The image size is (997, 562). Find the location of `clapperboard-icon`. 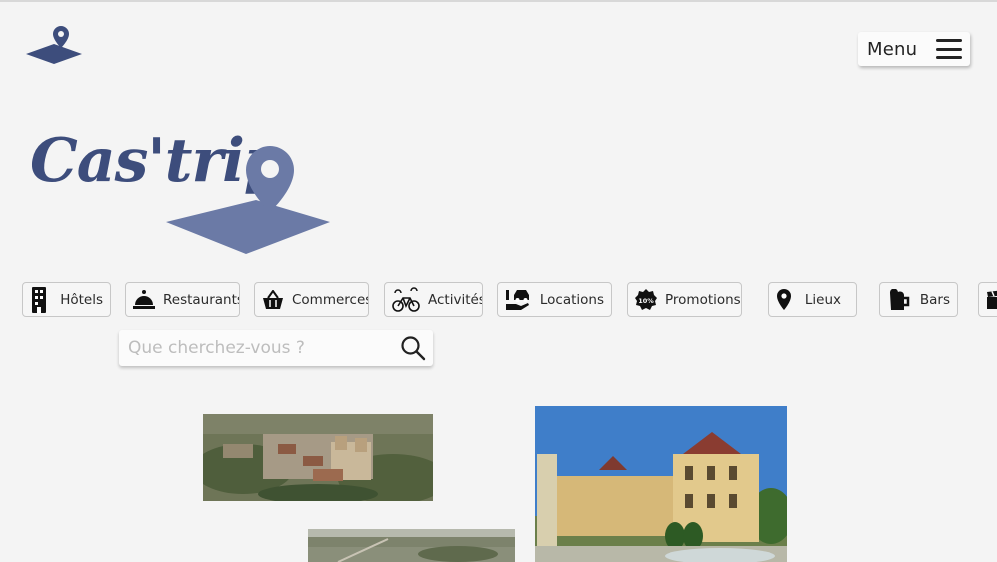

clapperboard-icon is located at coordinates (992, 299).